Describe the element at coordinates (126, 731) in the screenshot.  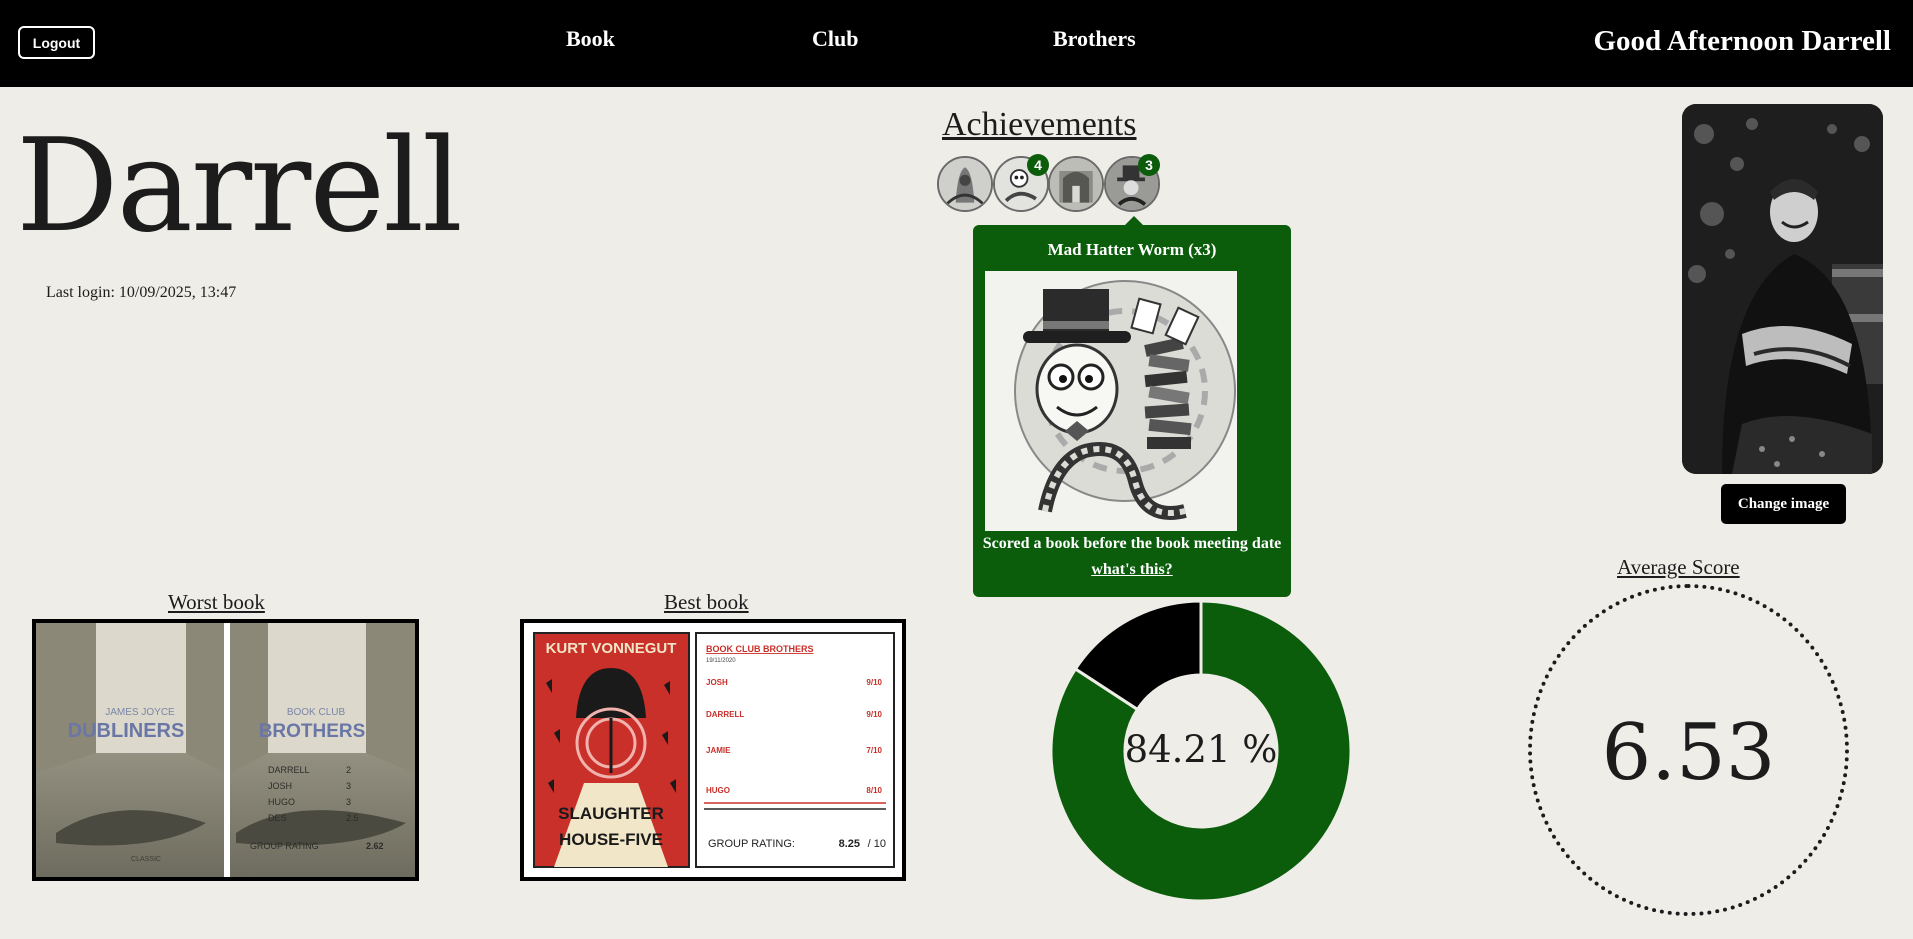
I see `worst-cover-title: DUBLINERS` at that location.